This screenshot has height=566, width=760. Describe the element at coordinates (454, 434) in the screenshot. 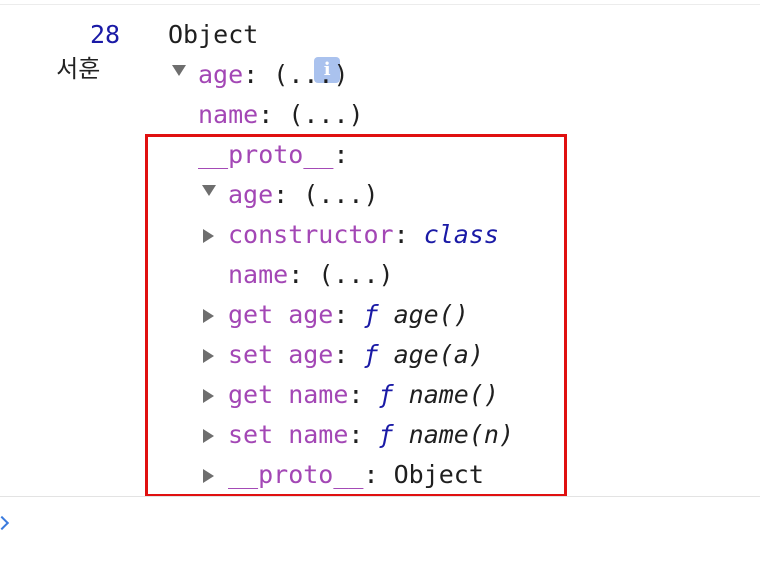

I see `property-value: name(n)` at that location.